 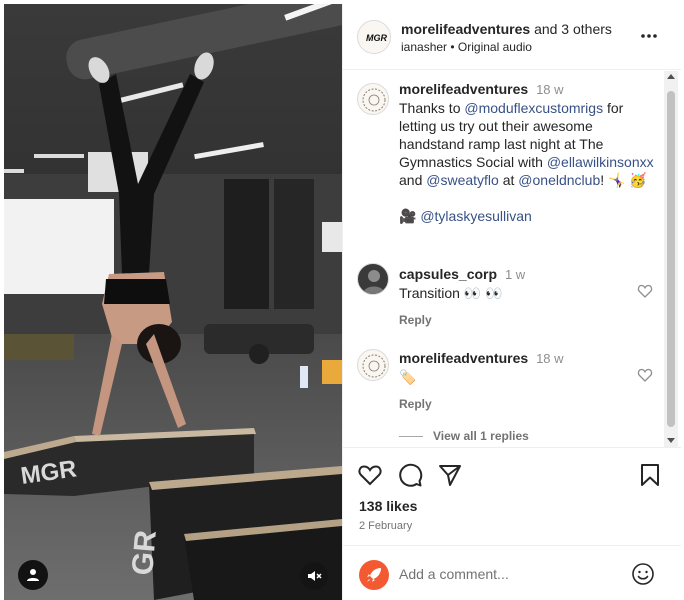 What do you see at coordinates (370, 475) in the screenshot?
I see `like-heart-icon` at bounding box center [370, 475].